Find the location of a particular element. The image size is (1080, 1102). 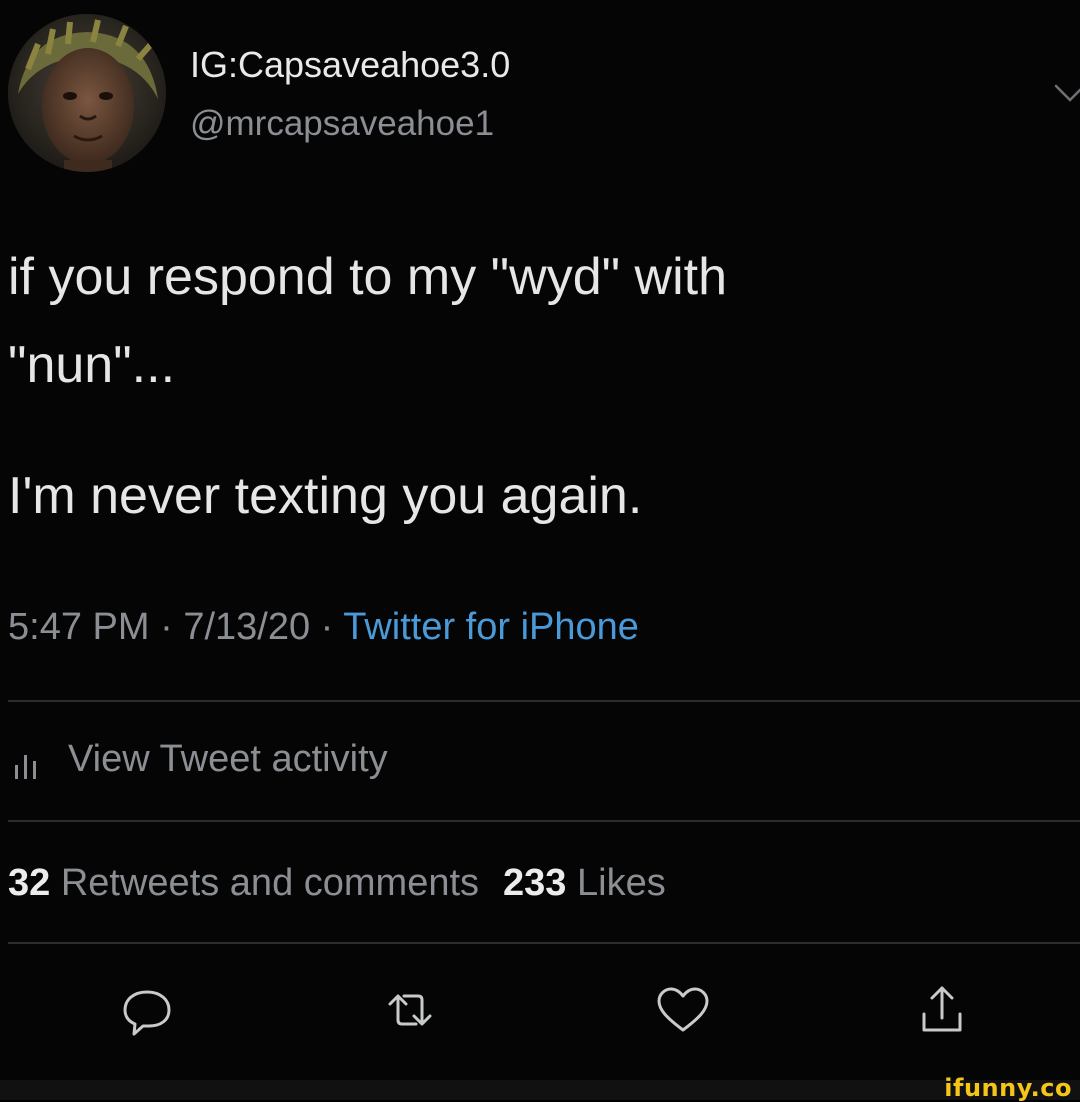

retweets-label: Retweets and comments is located at coordinates (270, 883).